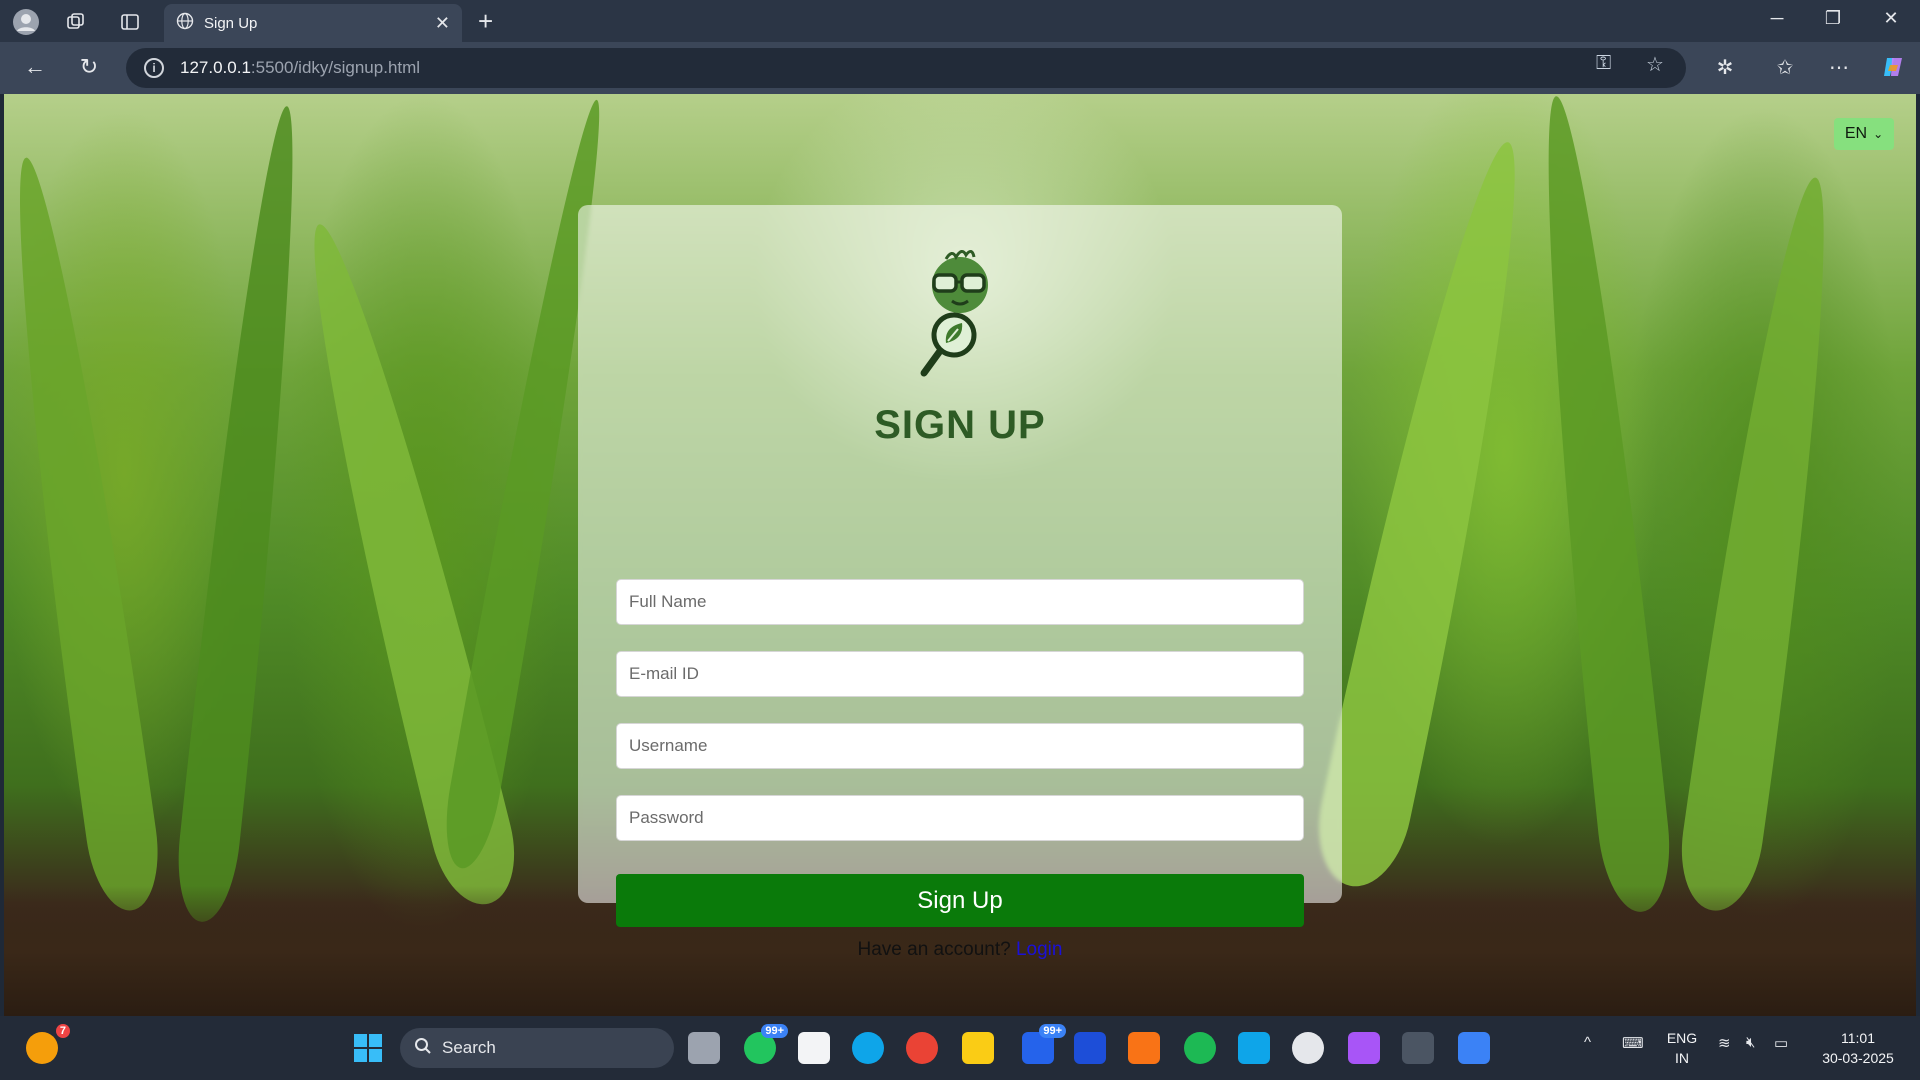 This screenshot has height=1080, width=1920. Describe the element at coordinates (62, 1031) in the screenshot. I see `notification-count-badge: 7` at that location.